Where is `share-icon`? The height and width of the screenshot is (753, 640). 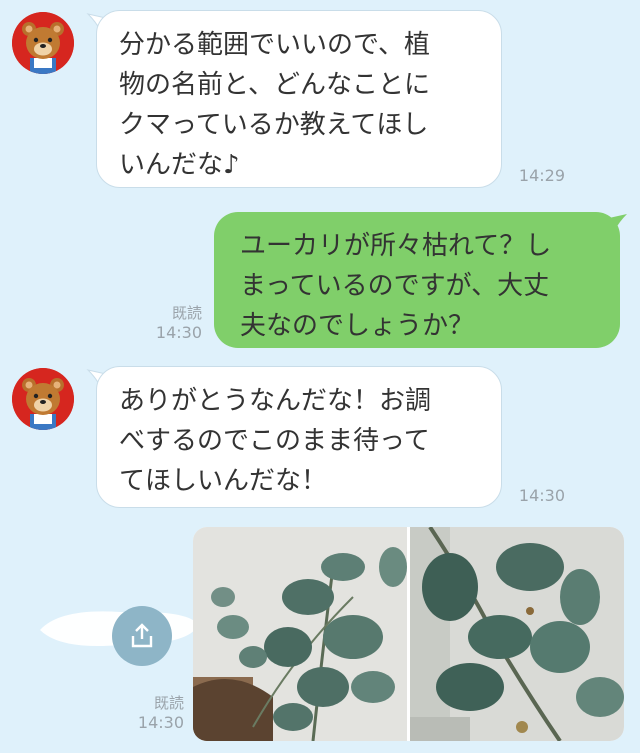 share-icon is located at coordinates (142, 635).